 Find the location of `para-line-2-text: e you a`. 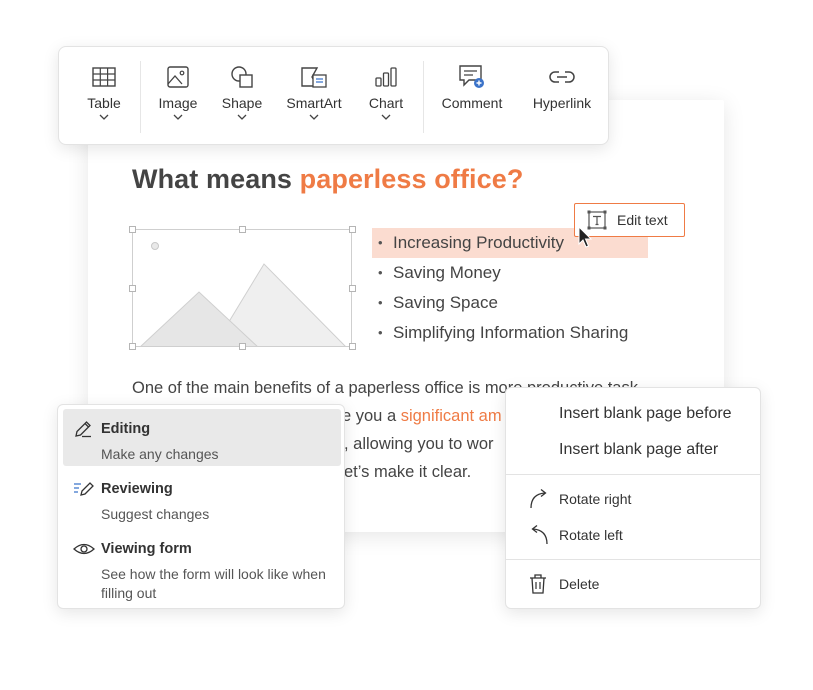

para-line-2-text: e you a is located at coordinates (371, 416).